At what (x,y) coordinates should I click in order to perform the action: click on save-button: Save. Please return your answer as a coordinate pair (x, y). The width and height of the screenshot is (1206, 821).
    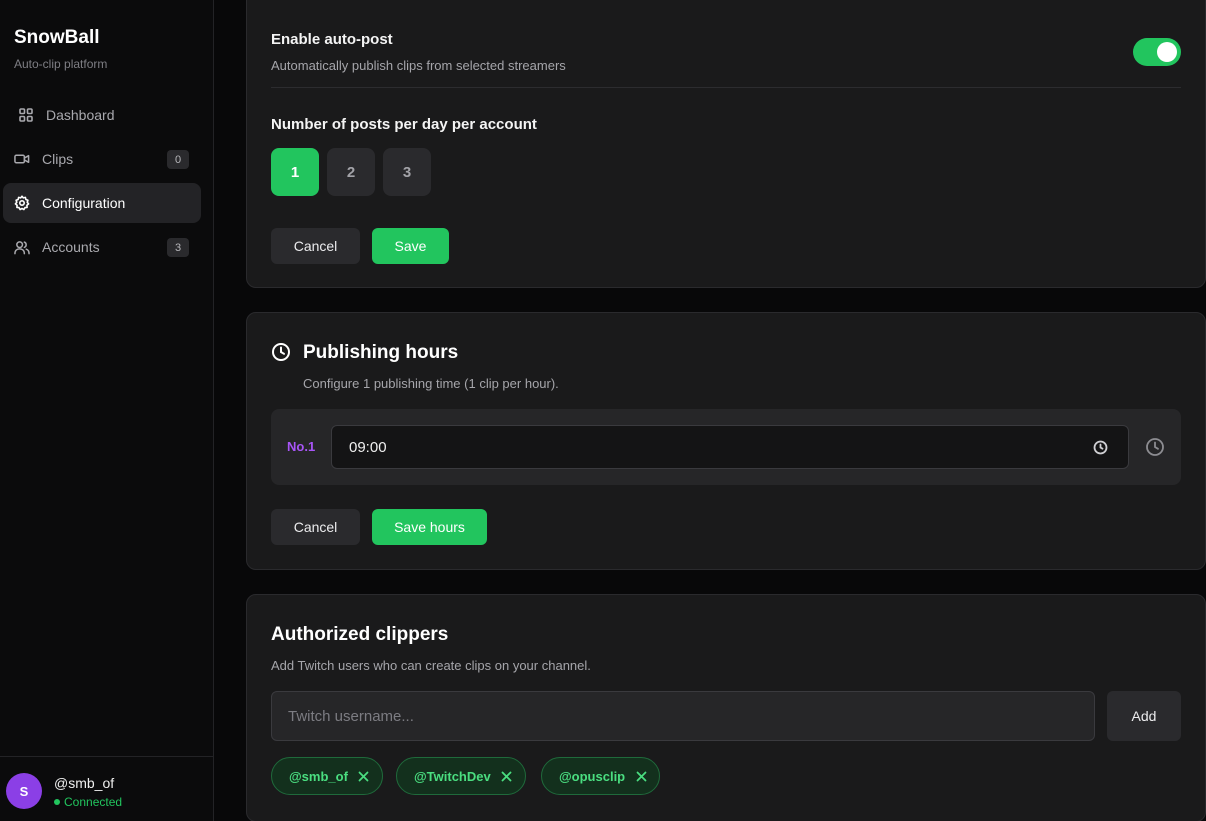
    Looking at the image, I should click on (410, 246).